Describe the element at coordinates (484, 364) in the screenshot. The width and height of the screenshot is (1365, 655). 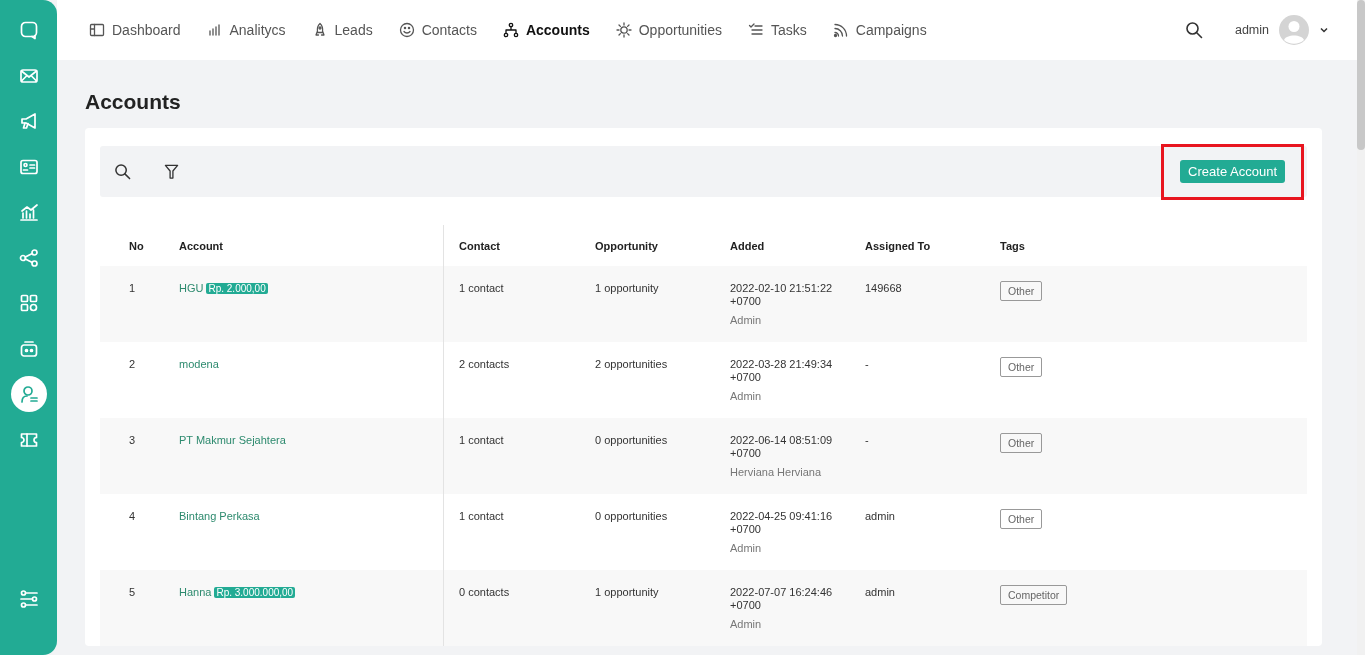
I see `table-cell-text: 2 contacts` at that location.